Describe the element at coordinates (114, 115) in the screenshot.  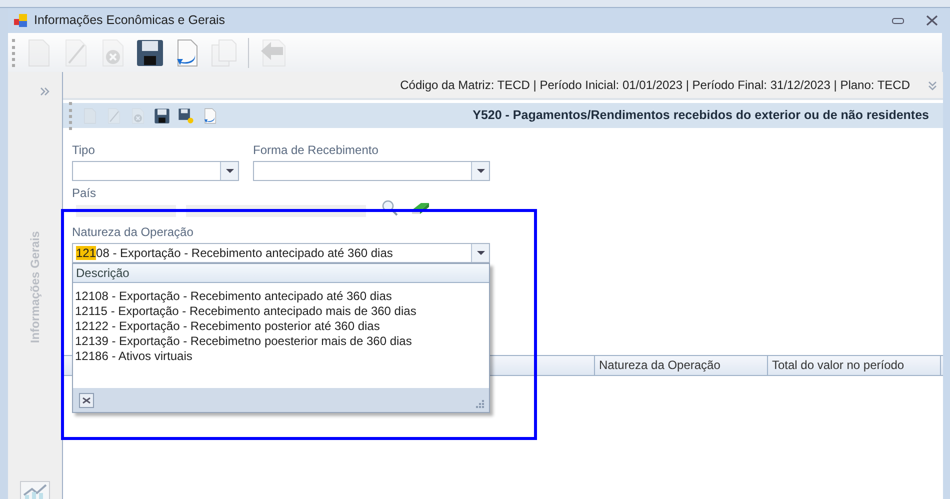
I see `pencil-icon` at that location.